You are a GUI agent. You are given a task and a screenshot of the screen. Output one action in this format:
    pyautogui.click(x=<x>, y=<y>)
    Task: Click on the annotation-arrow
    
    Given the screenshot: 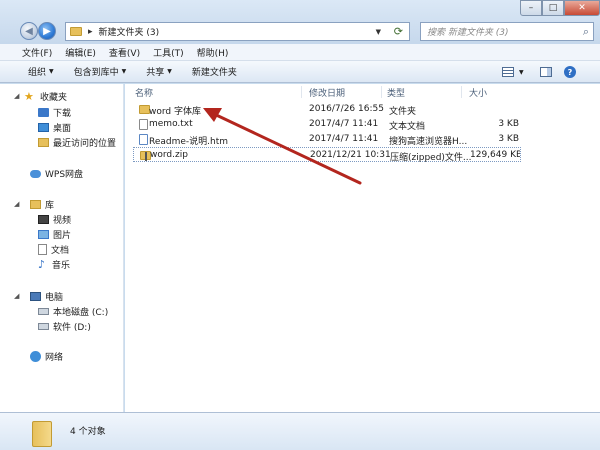 What is the action you would take?
    pyautogui.click(x=282, y=146)
    